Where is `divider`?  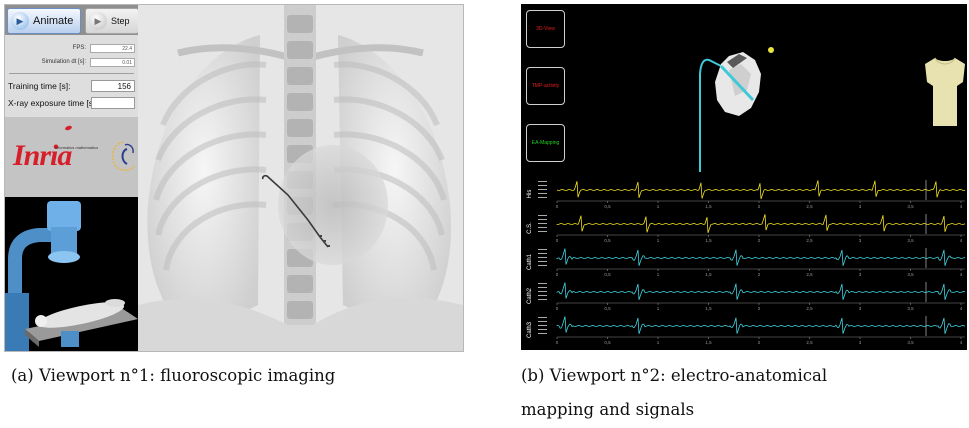 divider is located at coordinates (71, 73).